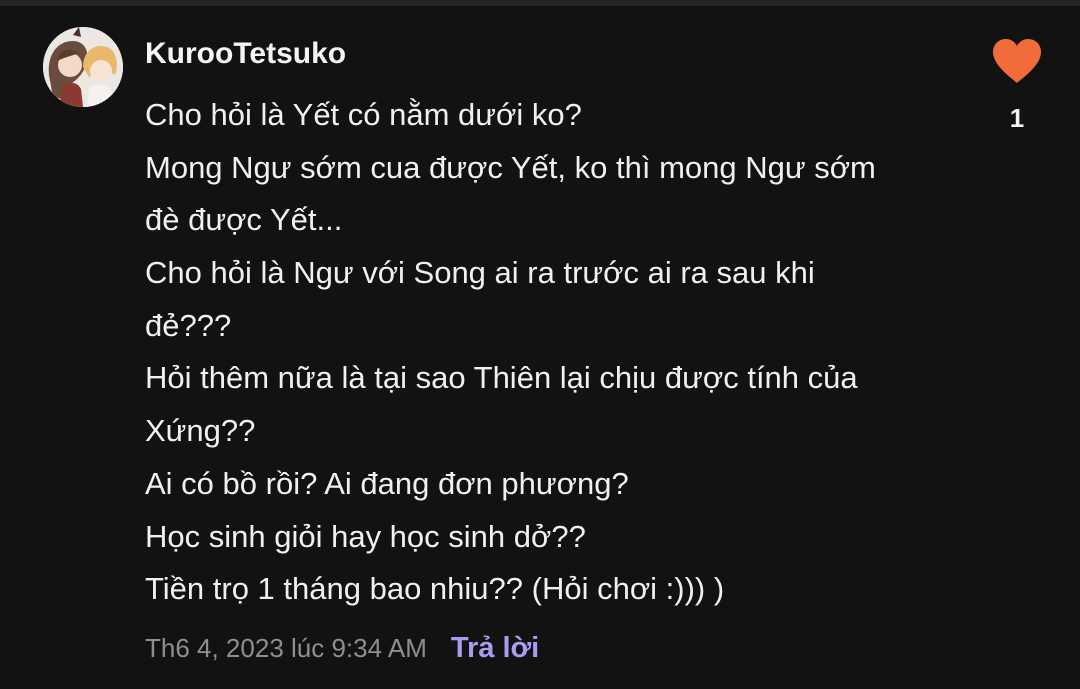 The image size is (1080, 689). Describe the element at coordinates (365, 536) in the screenshot. I see `comment-line: Học sinh giỏi hay học sinh dở??` at that location.